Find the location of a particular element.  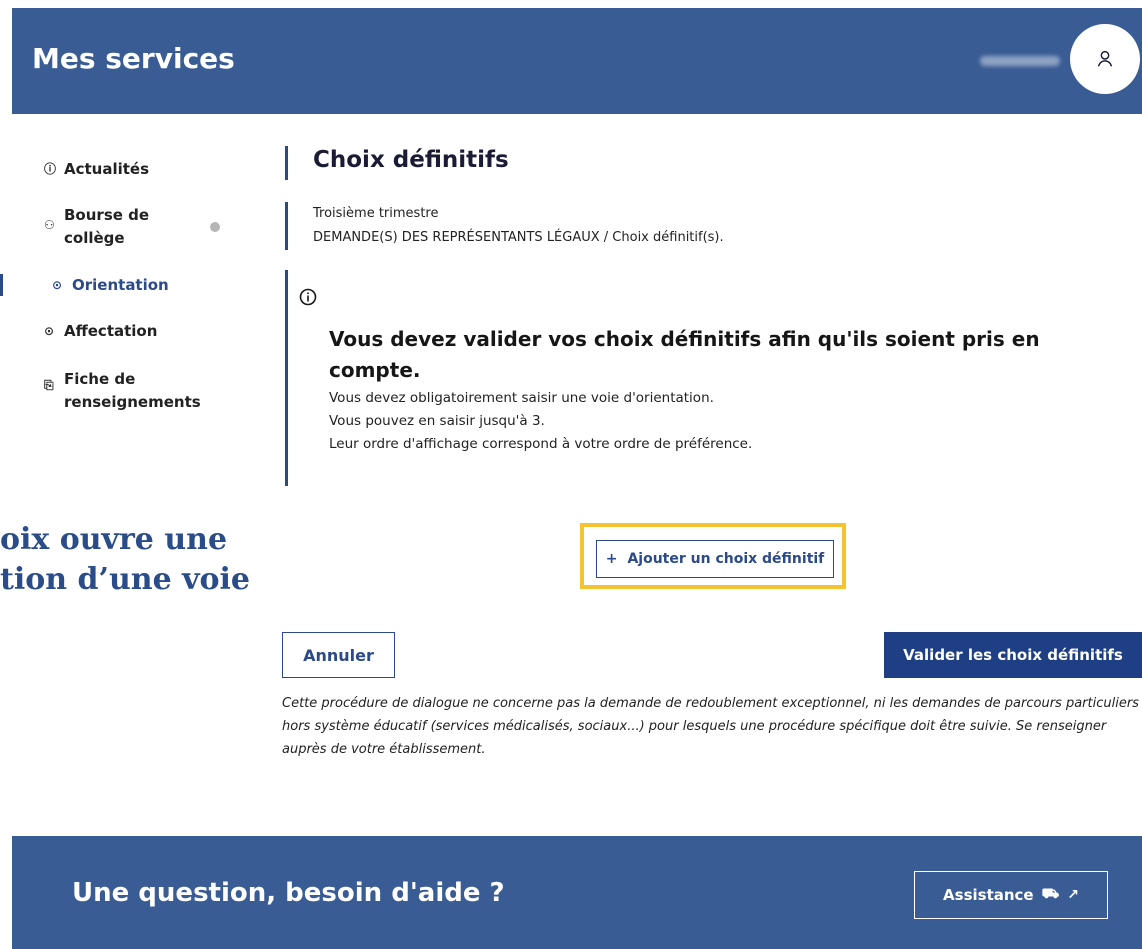

sidebar-item-label: Actualités is located at coordinates (107, 169).